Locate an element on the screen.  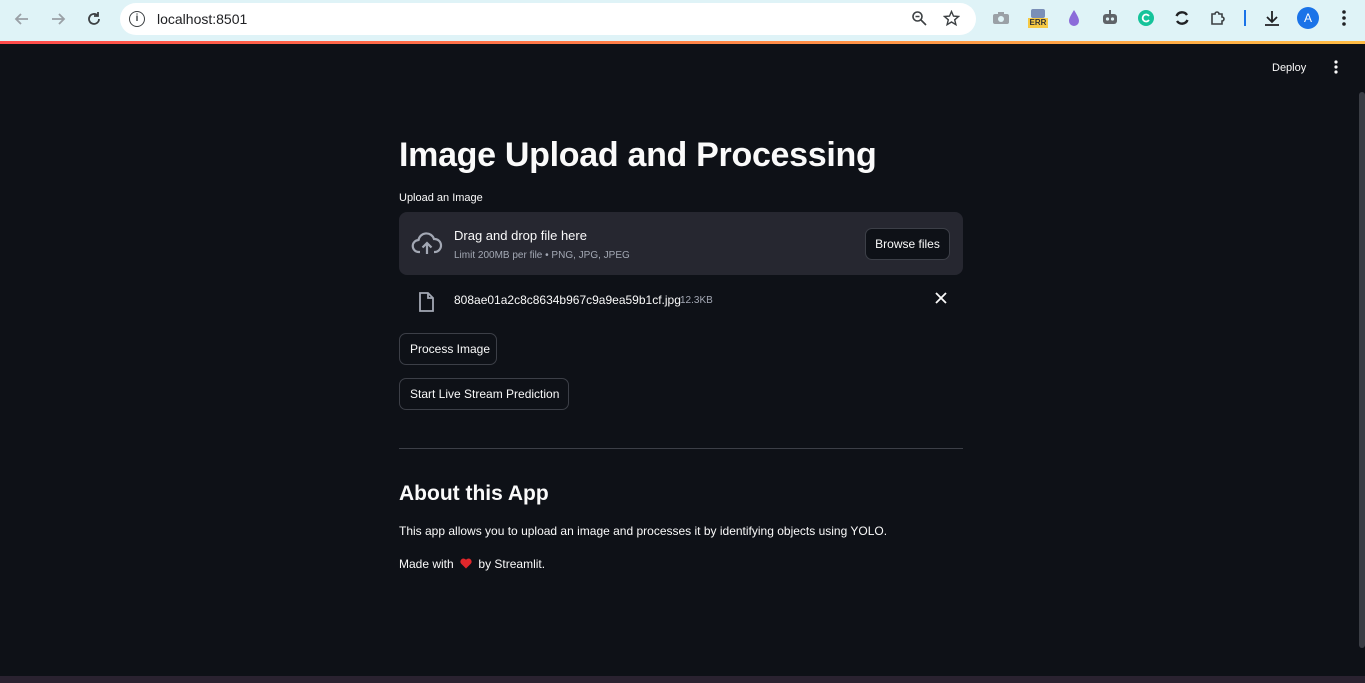
forward-arrow-icon is located at coordinates (58, 19).